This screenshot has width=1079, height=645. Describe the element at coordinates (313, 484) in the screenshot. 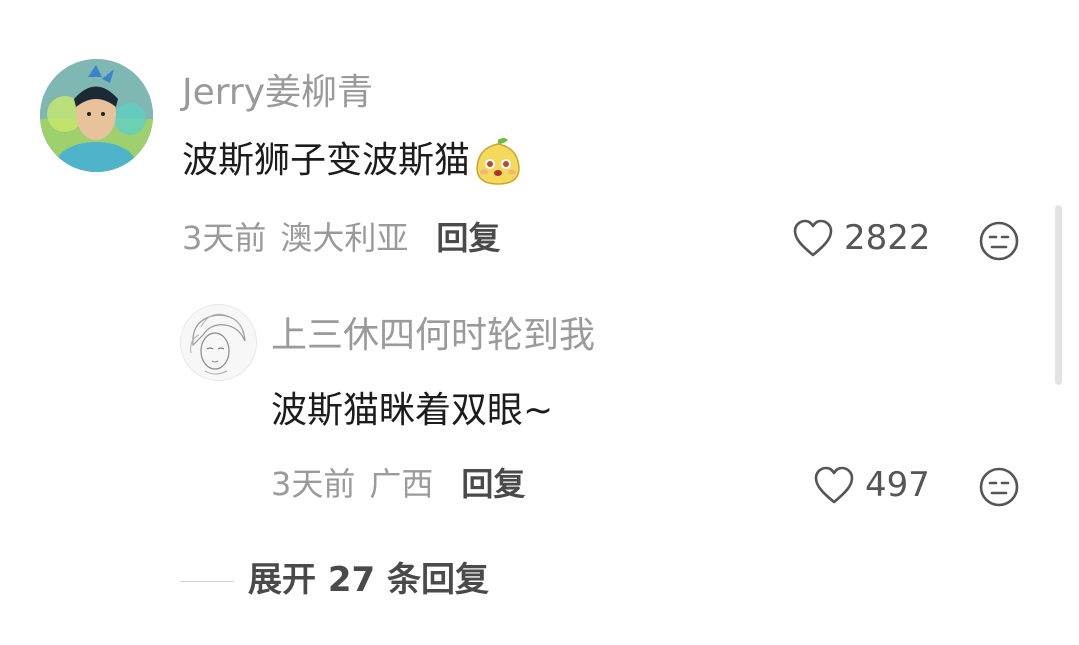

I see `reply-time: 3天前` at that location.